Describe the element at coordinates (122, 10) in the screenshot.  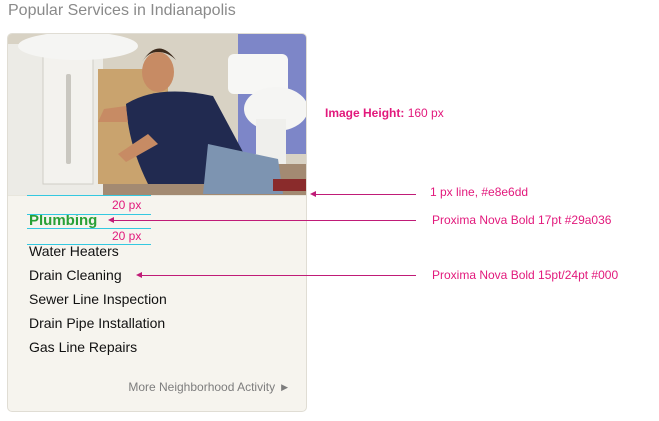
I see `section-heading: Popular Services in Indianapolis` at that location.